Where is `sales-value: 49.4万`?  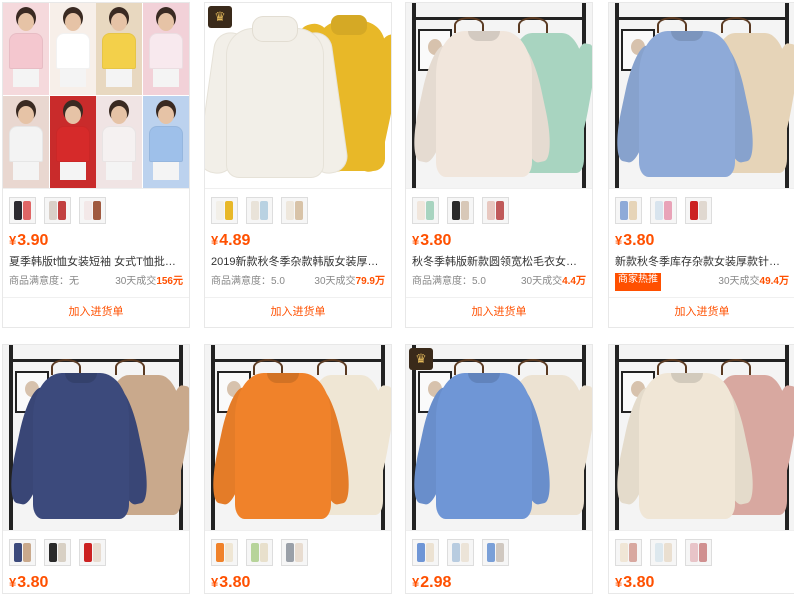
sales-value: 49.4万 is located at coordinates (774, 281).